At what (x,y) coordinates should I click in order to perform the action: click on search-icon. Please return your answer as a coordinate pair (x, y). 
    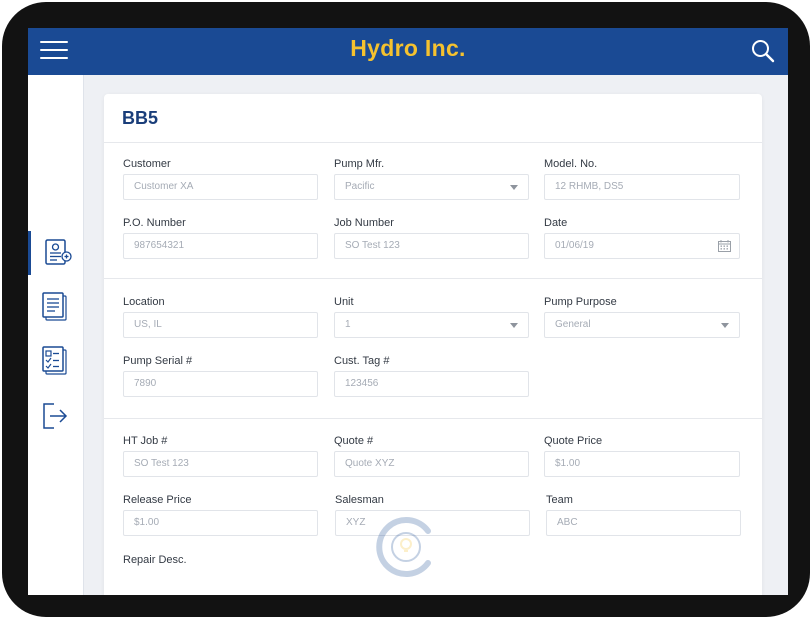
    Looking at the image, I should click on (763, 51).